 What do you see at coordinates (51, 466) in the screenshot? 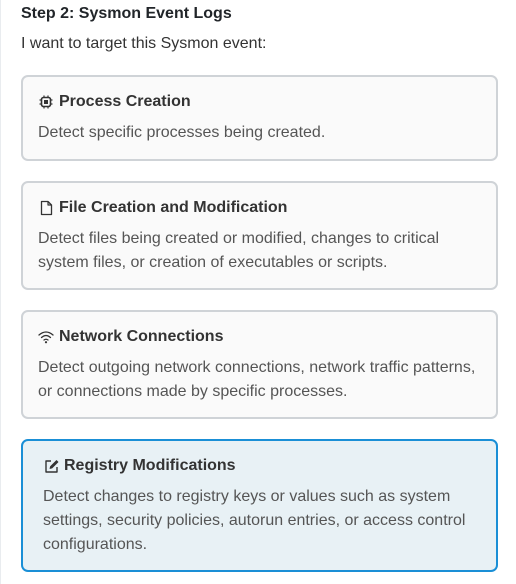
I see `edit-icon` at bounding box center [51, 466].